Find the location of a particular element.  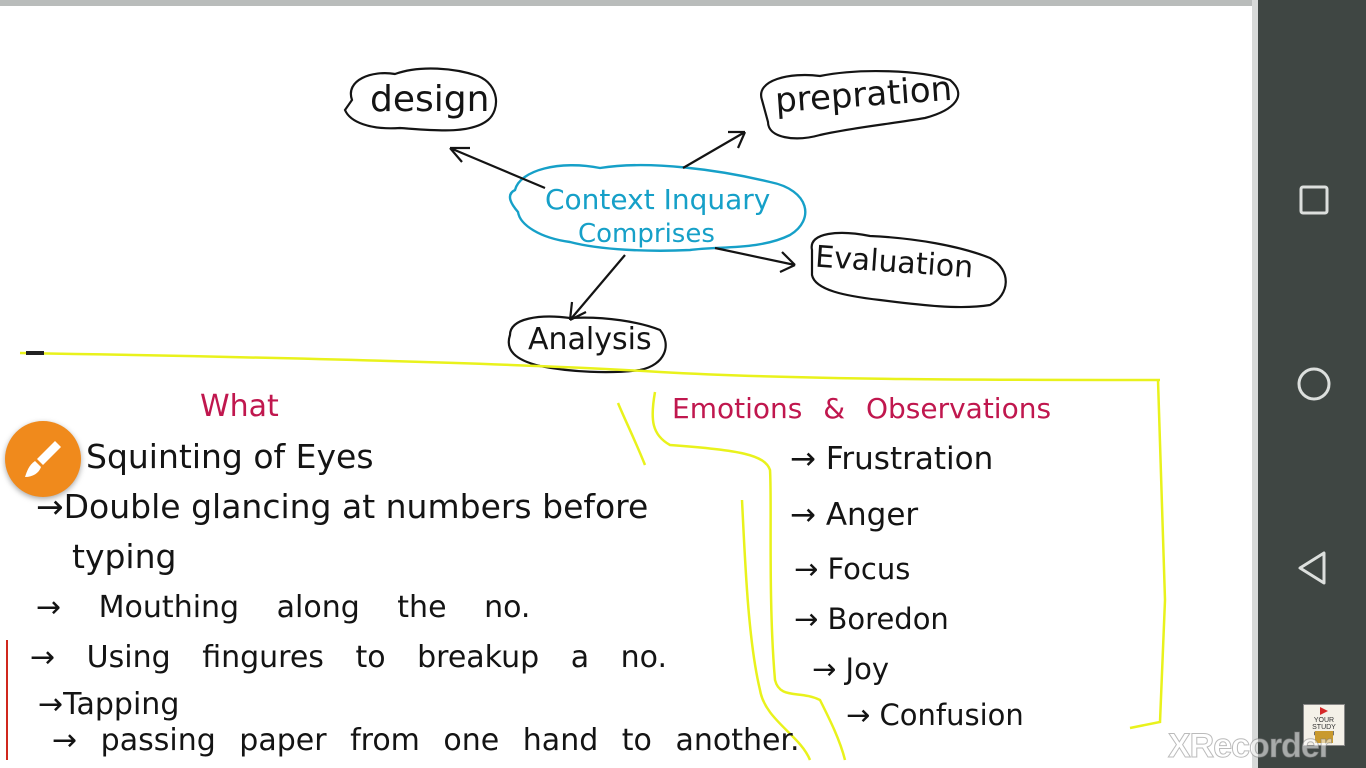

arrow-to-prepration is located at coordinates (714, 149).